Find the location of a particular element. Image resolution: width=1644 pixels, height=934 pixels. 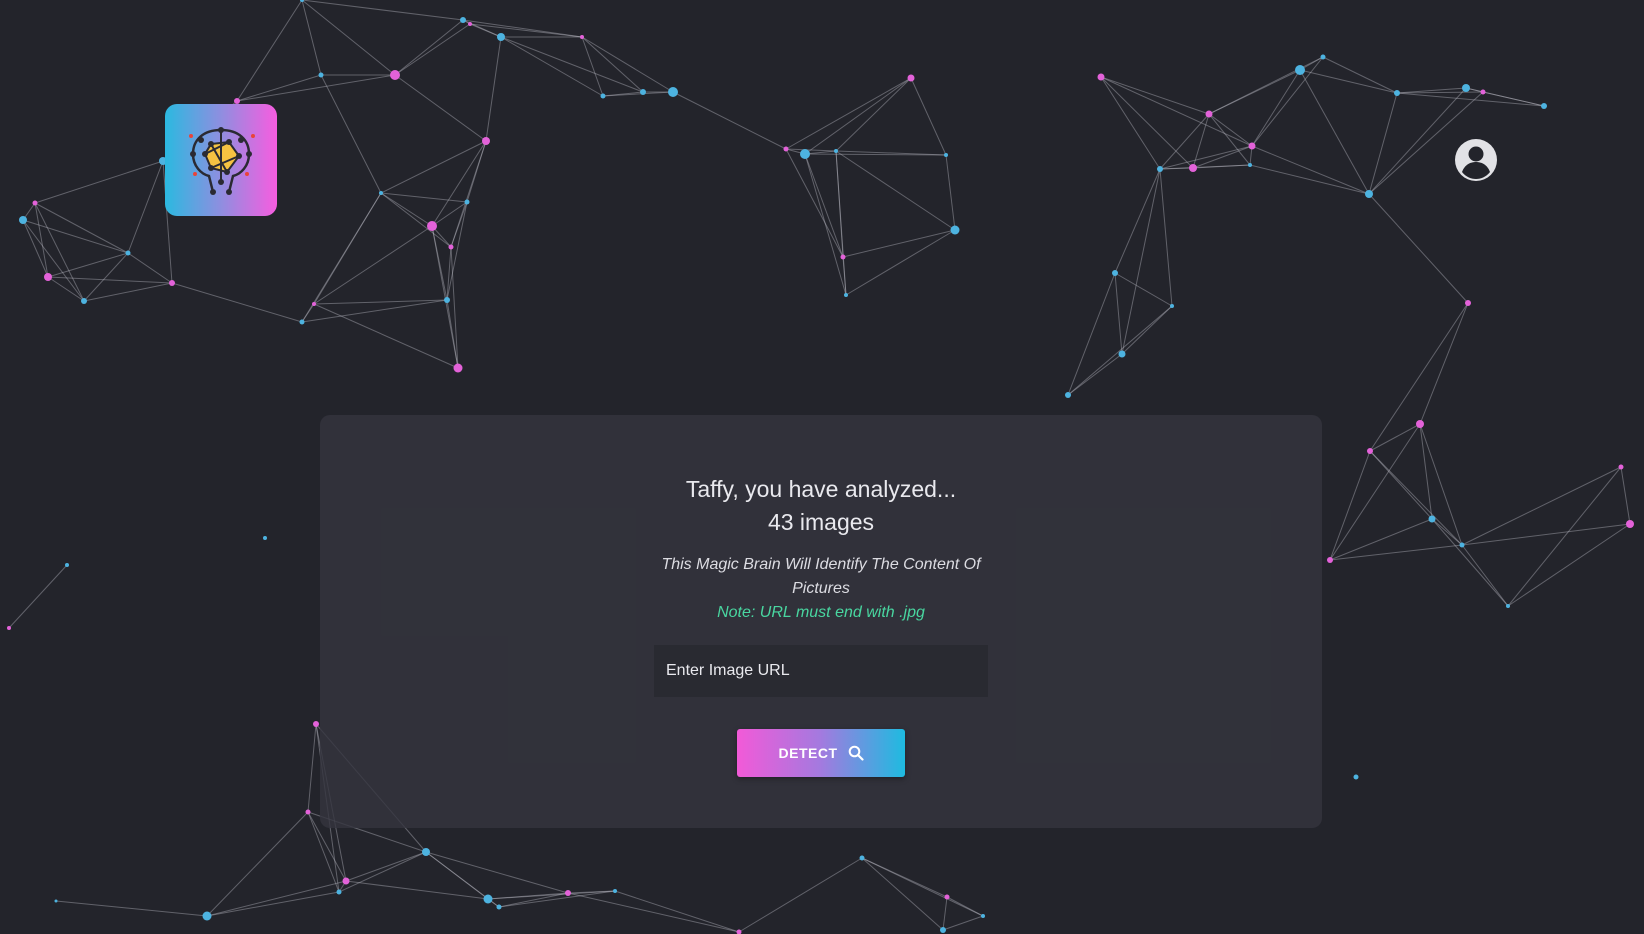

detect-button-label: DETECT is located at coordinates (808, 753).